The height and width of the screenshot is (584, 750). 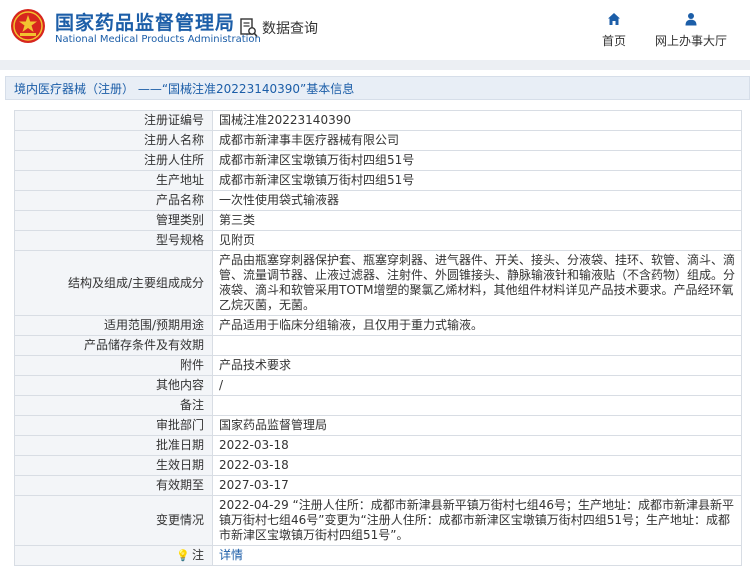 I want to click on row-label: 变更情况, so click(x=113, y=520).